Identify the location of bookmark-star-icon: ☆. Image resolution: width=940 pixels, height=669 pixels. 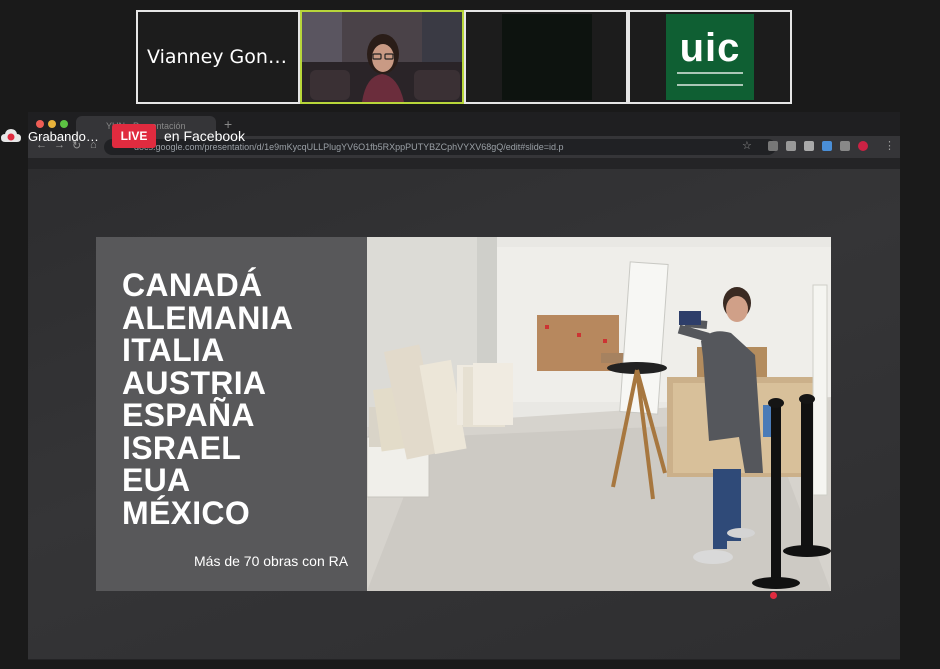
(747, 145).